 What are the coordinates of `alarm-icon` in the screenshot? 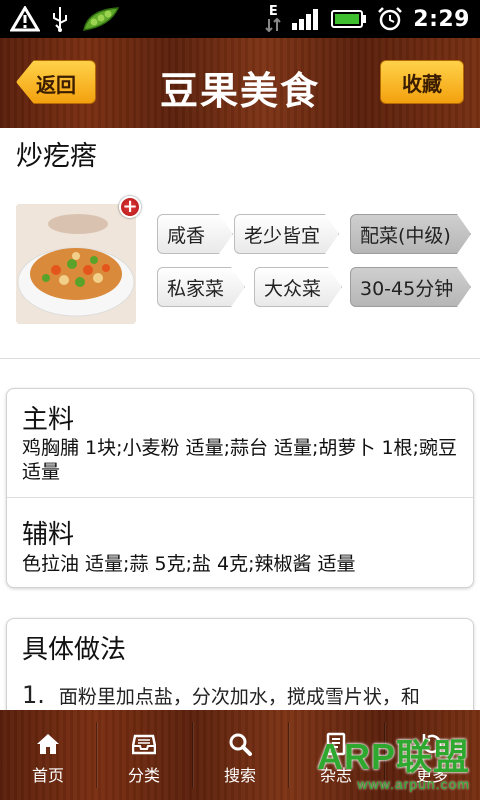 It's located at (390, 19).